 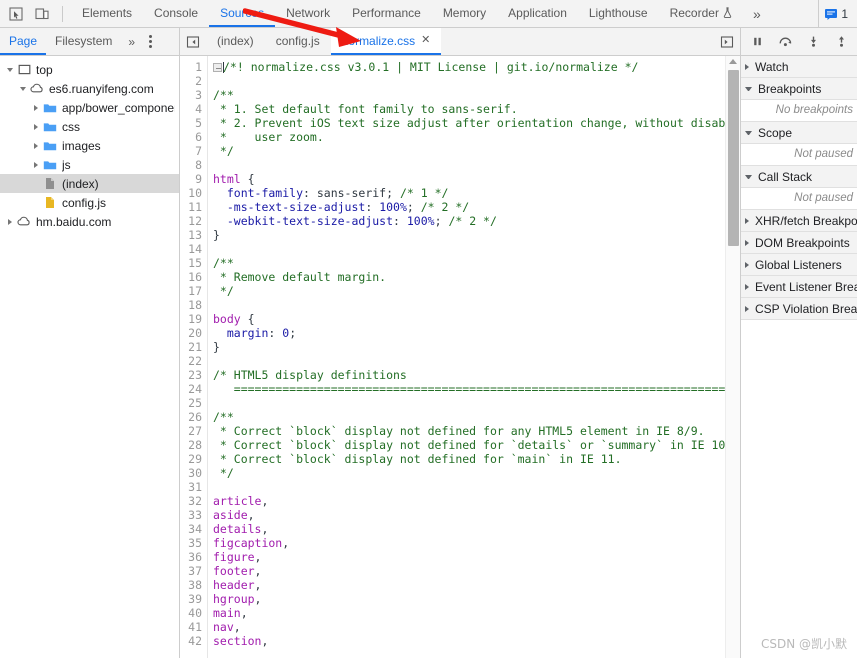 I want to click on tab-application: Application, so click(x=537, y=13).